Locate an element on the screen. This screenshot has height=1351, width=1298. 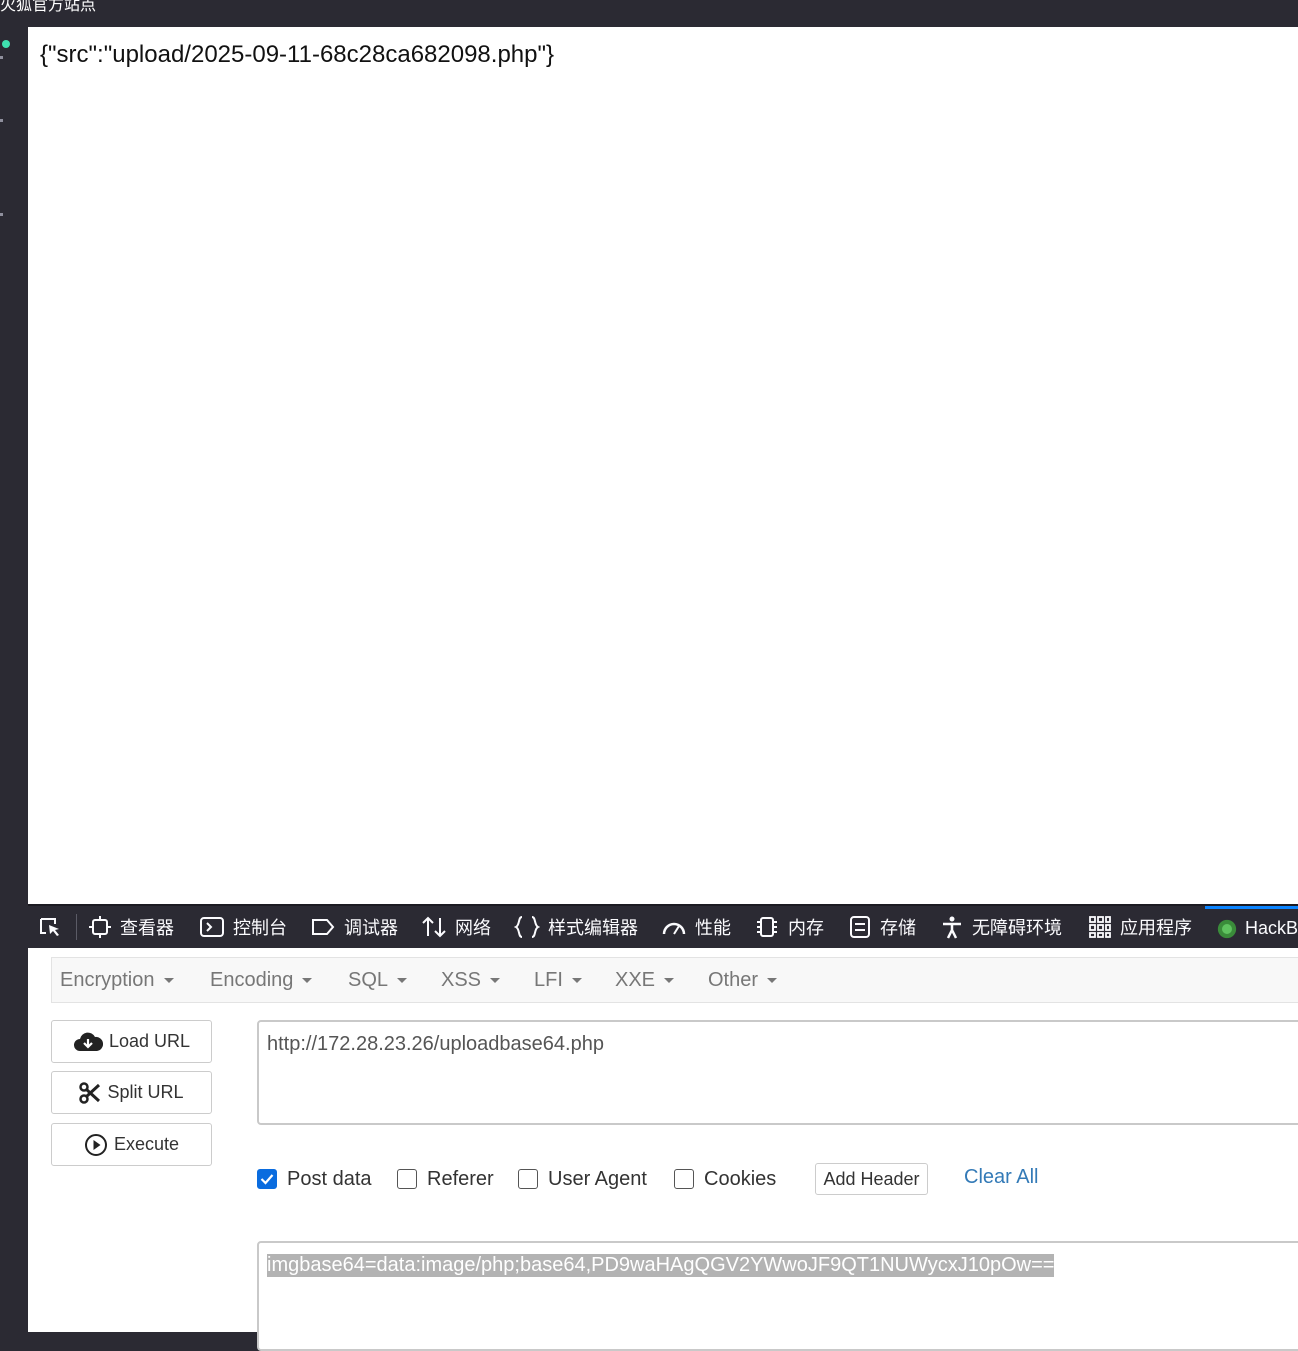
tab-label: 控制台 is located at coordinates (260, 928).